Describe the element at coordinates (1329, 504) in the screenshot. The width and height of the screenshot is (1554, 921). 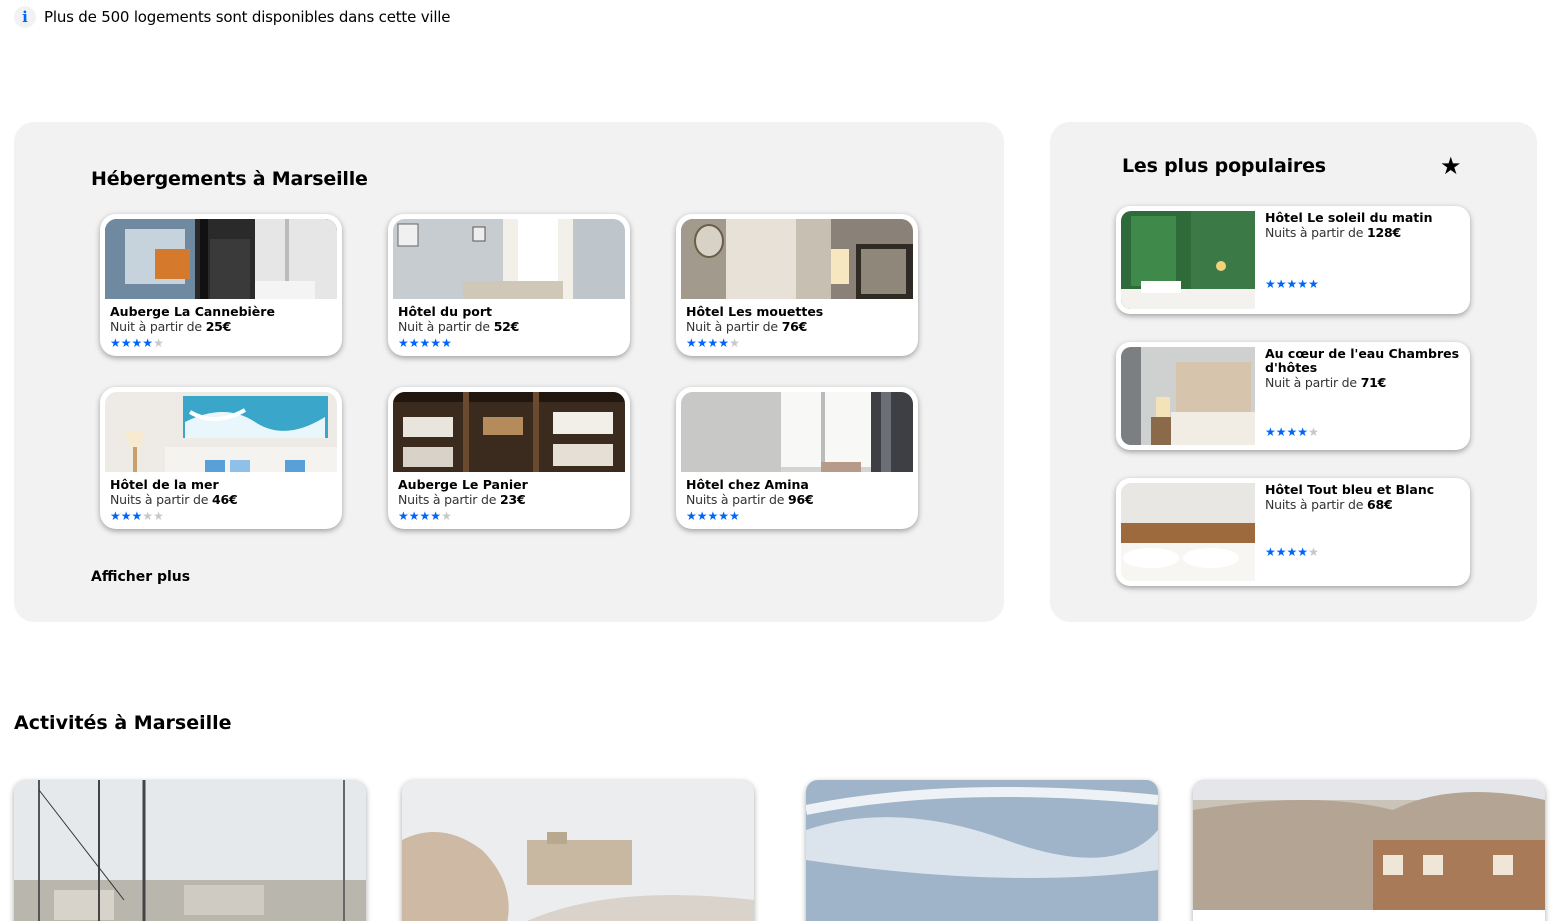
I see `hotel-price: Nuits à partir de 68€` at that location.